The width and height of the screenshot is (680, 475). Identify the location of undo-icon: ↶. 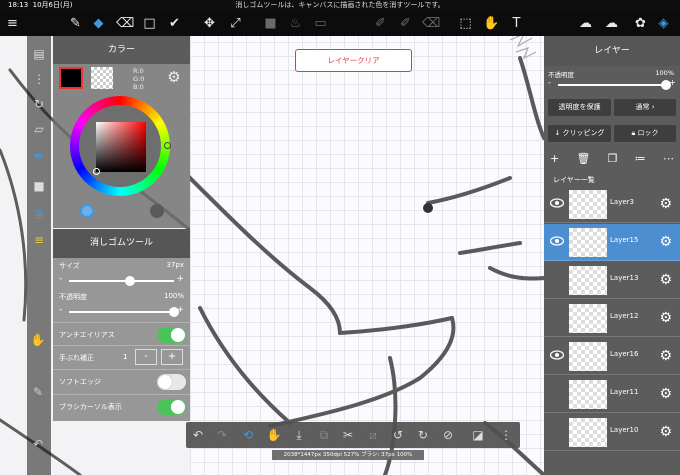
(198, 435).